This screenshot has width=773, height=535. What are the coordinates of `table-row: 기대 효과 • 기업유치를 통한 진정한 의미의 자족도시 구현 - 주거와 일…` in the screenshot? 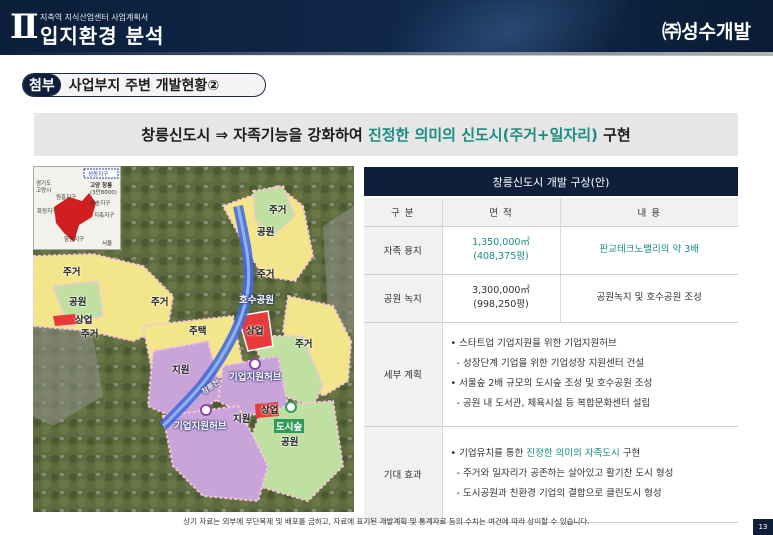 It's located at (551, 474).